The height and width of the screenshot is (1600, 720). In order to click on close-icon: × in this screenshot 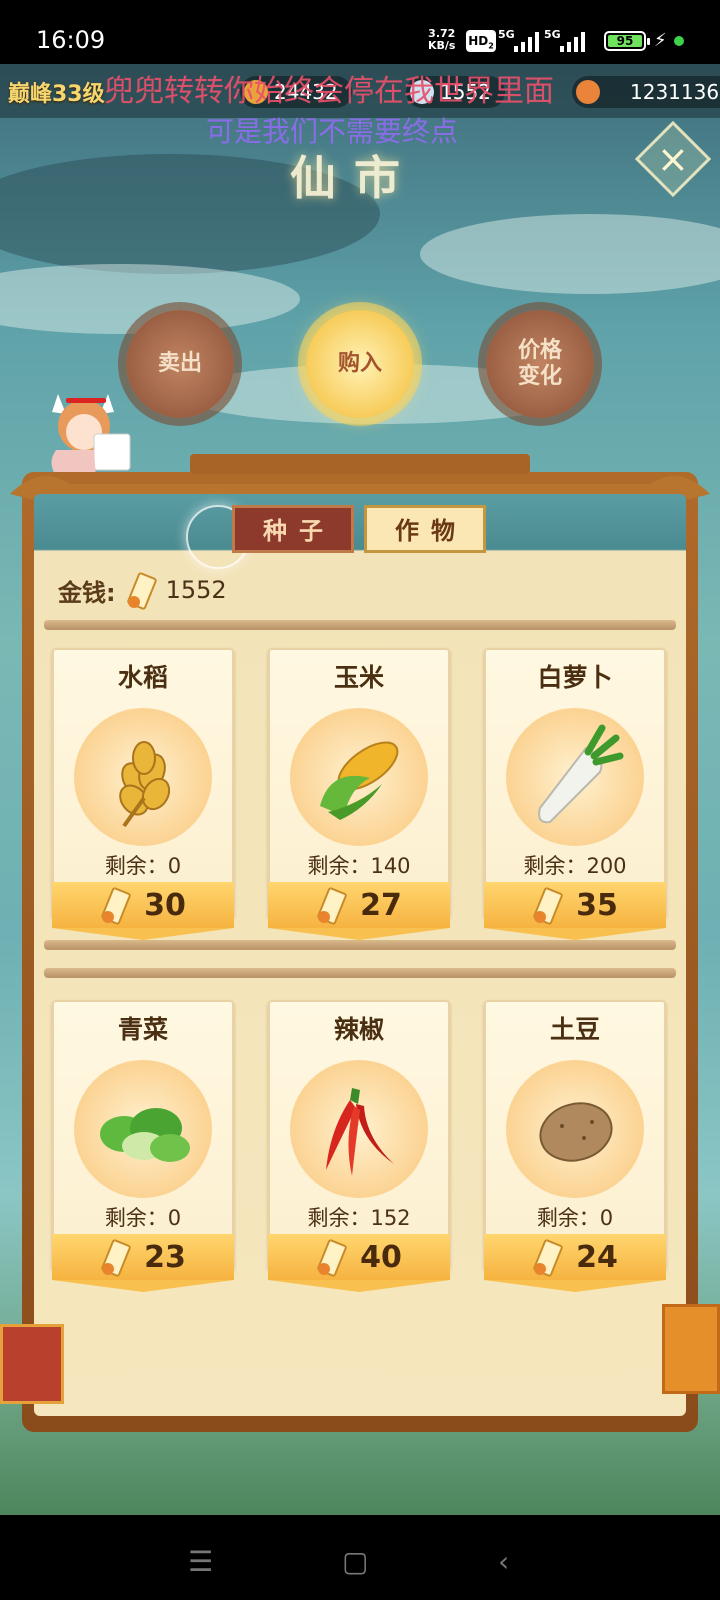, I will do `click(673, 159)`.